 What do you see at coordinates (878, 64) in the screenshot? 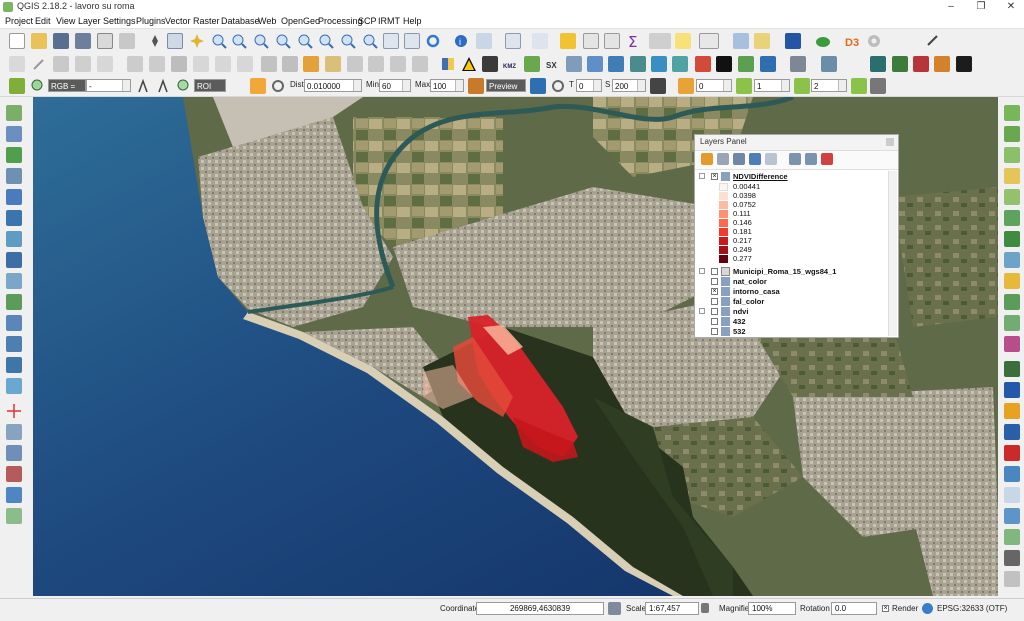
I see `scp-dock-icon` at bounding box center [878, 64].